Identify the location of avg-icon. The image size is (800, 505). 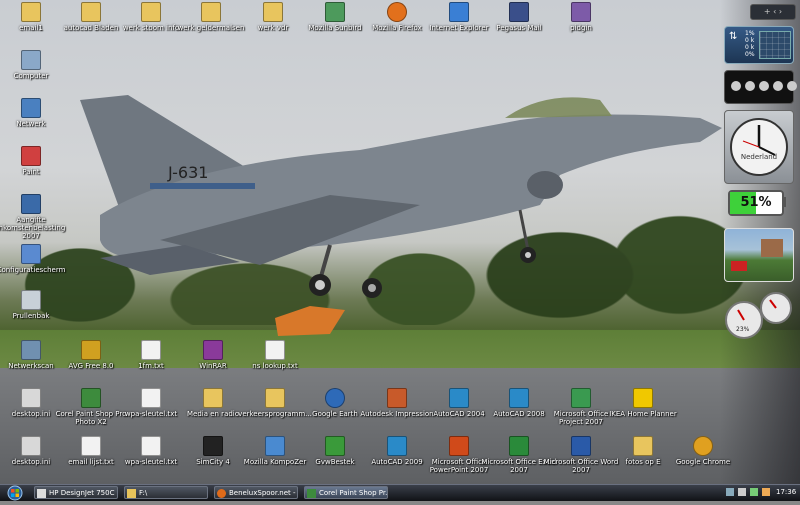
(91, 350).